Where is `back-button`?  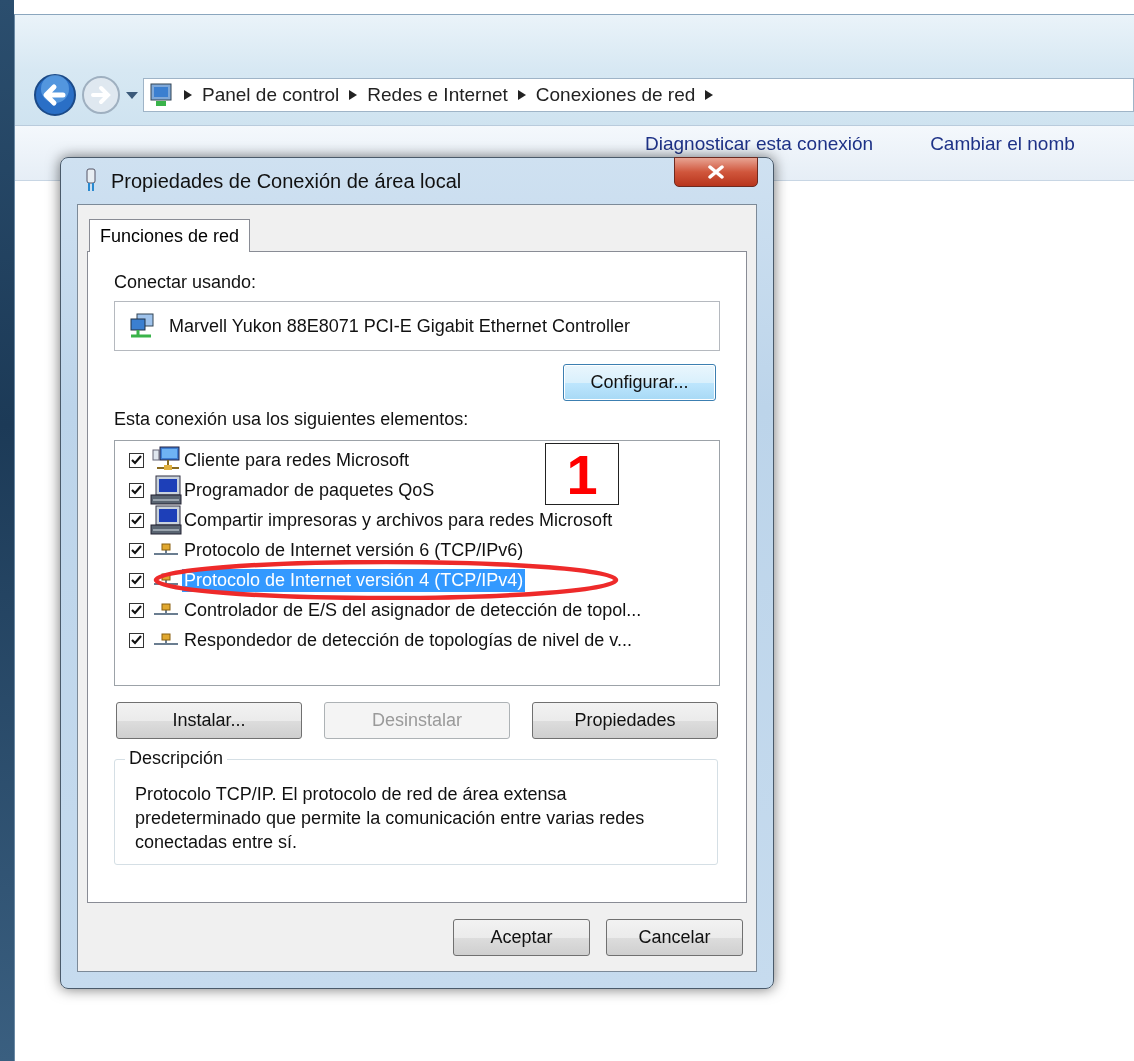
back-button is located at coordinates (55, 95).